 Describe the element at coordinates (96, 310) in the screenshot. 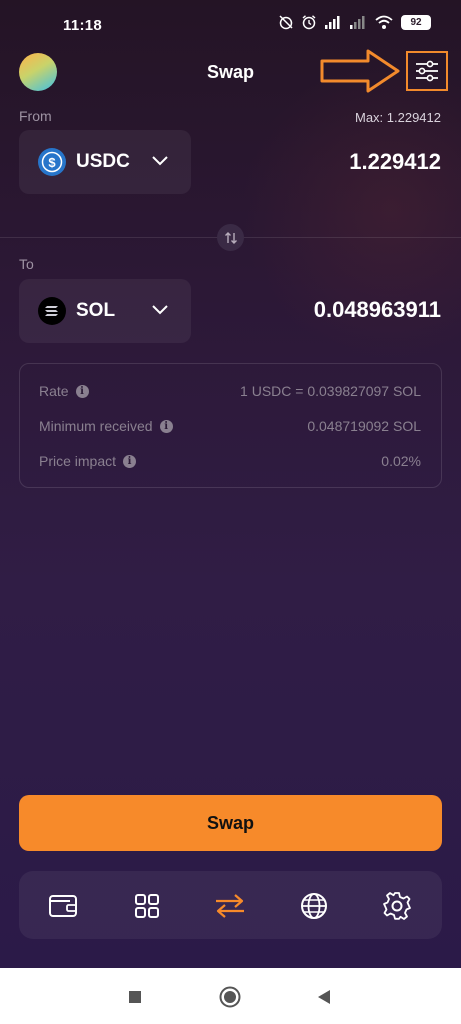

I see `to-token-name: SOL` at that location.